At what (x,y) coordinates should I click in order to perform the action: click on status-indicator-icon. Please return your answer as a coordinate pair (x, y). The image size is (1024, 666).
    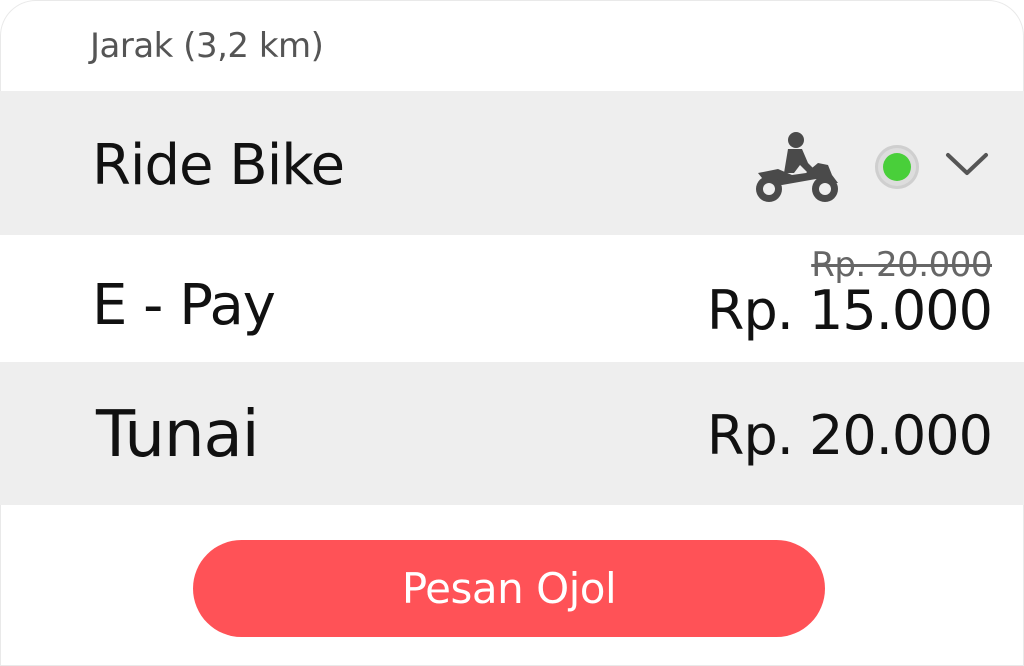
    Looking at the image, I should click on (897, 167).